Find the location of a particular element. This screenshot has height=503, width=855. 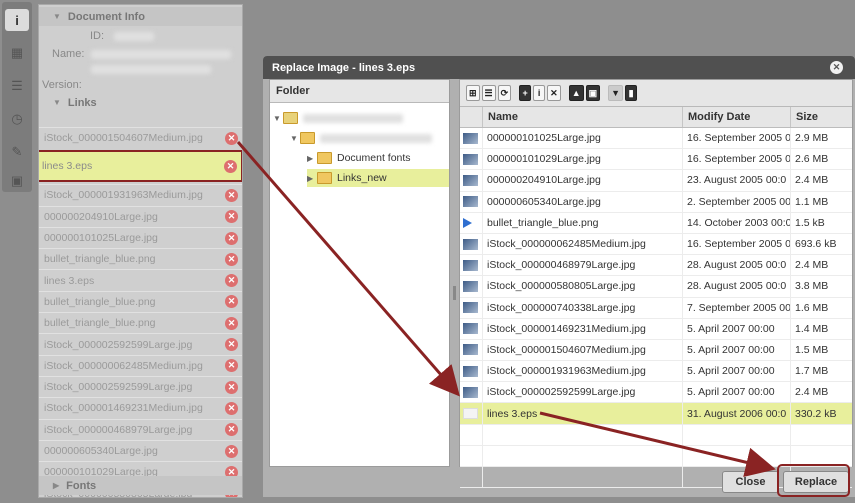

arrow-to-replace is located at coordinates (657, 444).